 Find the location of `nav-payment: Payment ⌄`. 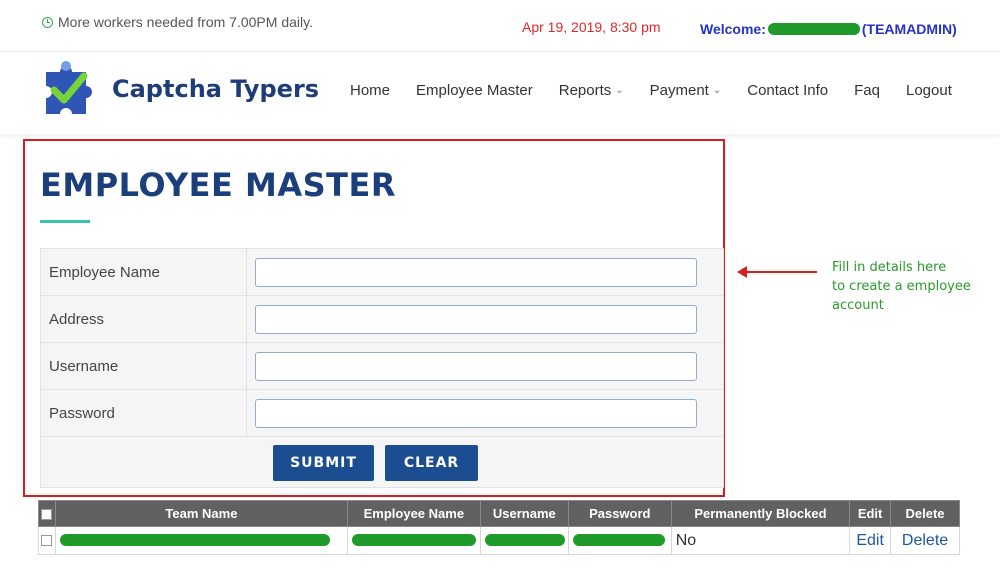

nav-payment: Payment ⌄ is located at coordinates (686, 90).